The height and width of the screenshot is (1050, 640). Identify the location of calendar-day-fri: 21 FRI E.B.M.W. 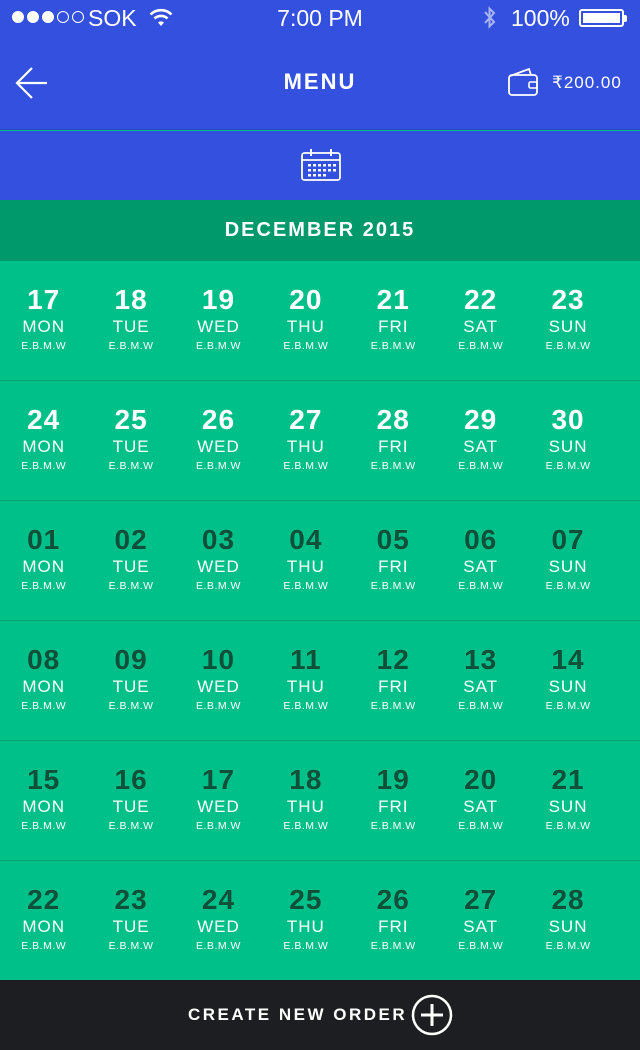
(393, 320).